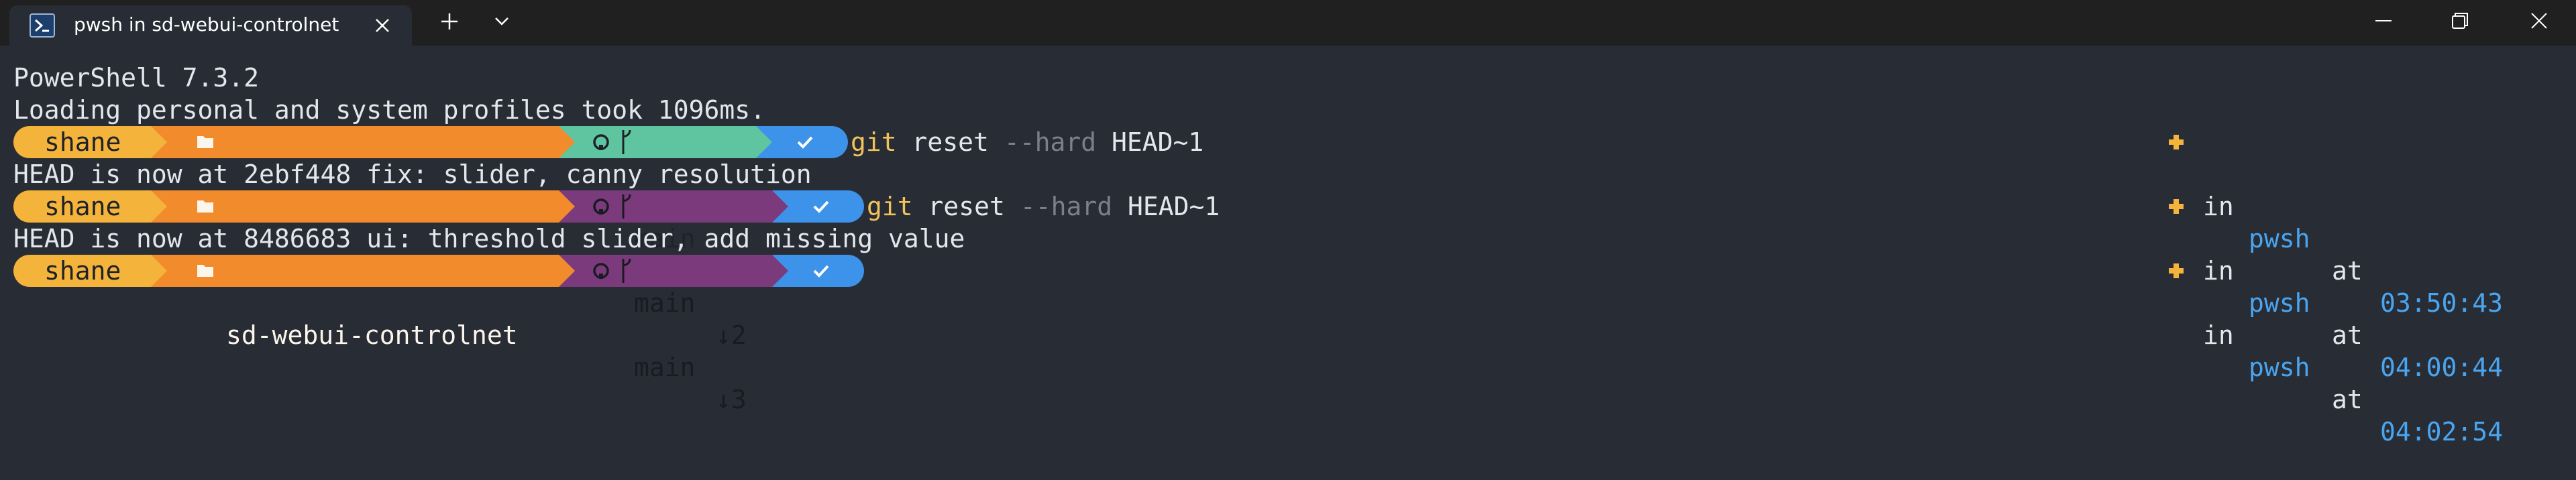 This screenshot has height=480, width=2576. What do you see at coordinates (449, 21) in the screenshot?
I see `new-tab-icon` at bounding box center [449, 21].